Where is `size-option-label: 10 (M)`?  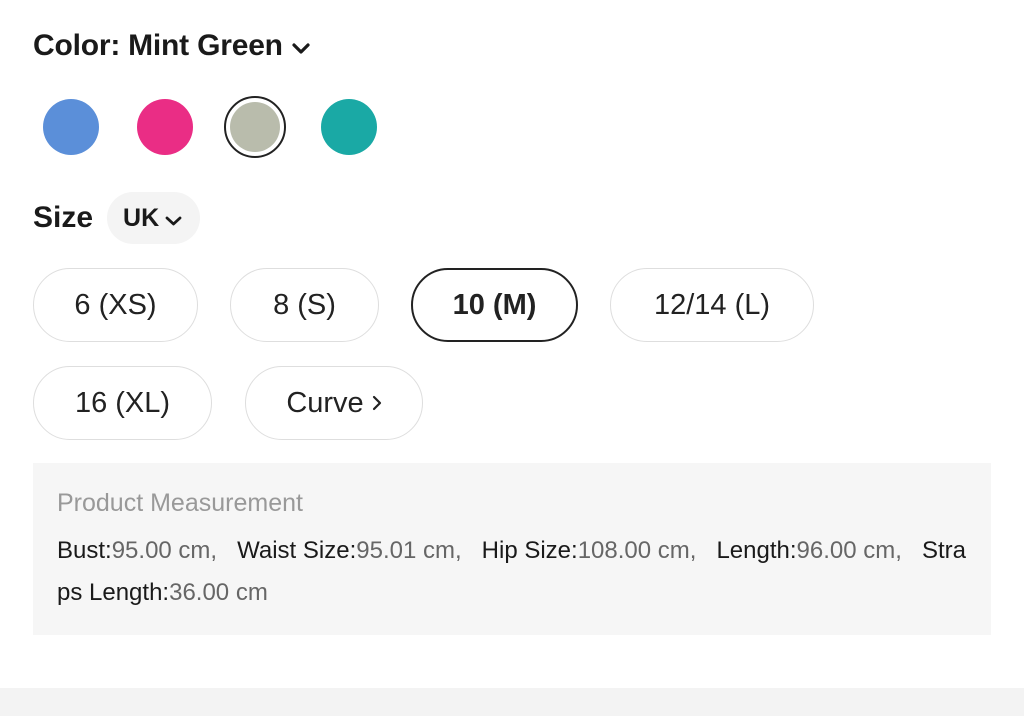
size-option-label: 10 (M) is located at coordinates (494, 304).